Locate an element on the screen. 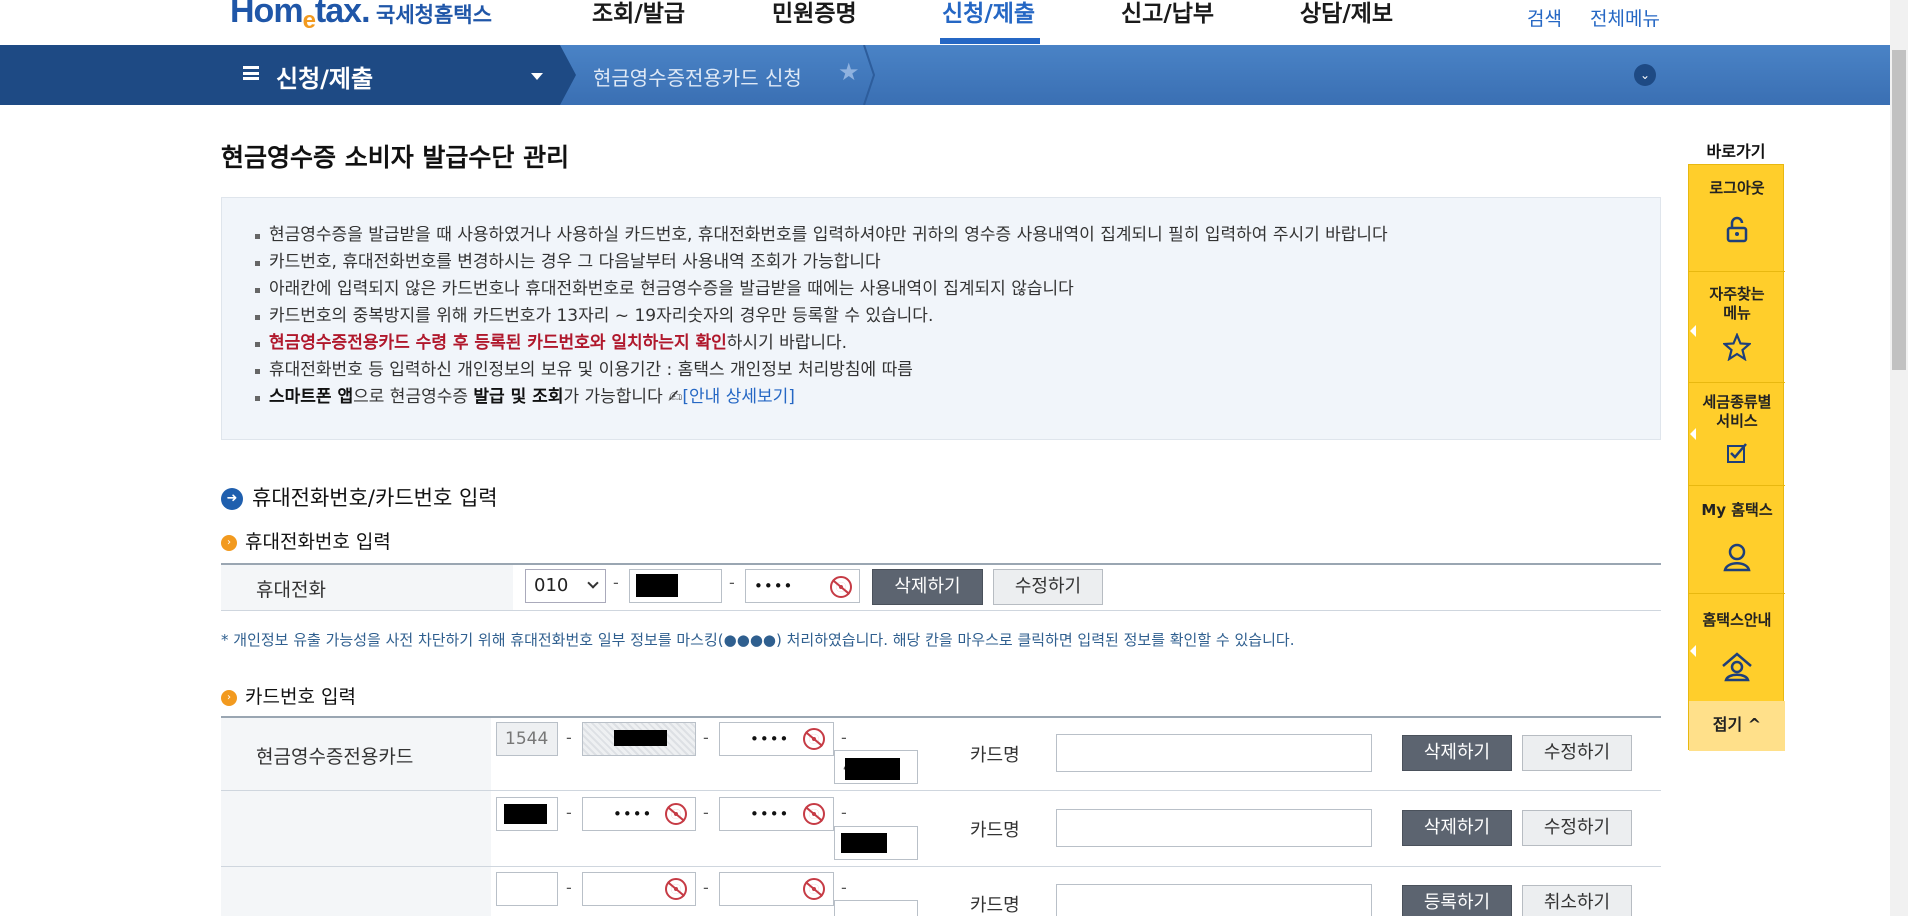  search-link: 검색 is located at coordinates (1544, 17).